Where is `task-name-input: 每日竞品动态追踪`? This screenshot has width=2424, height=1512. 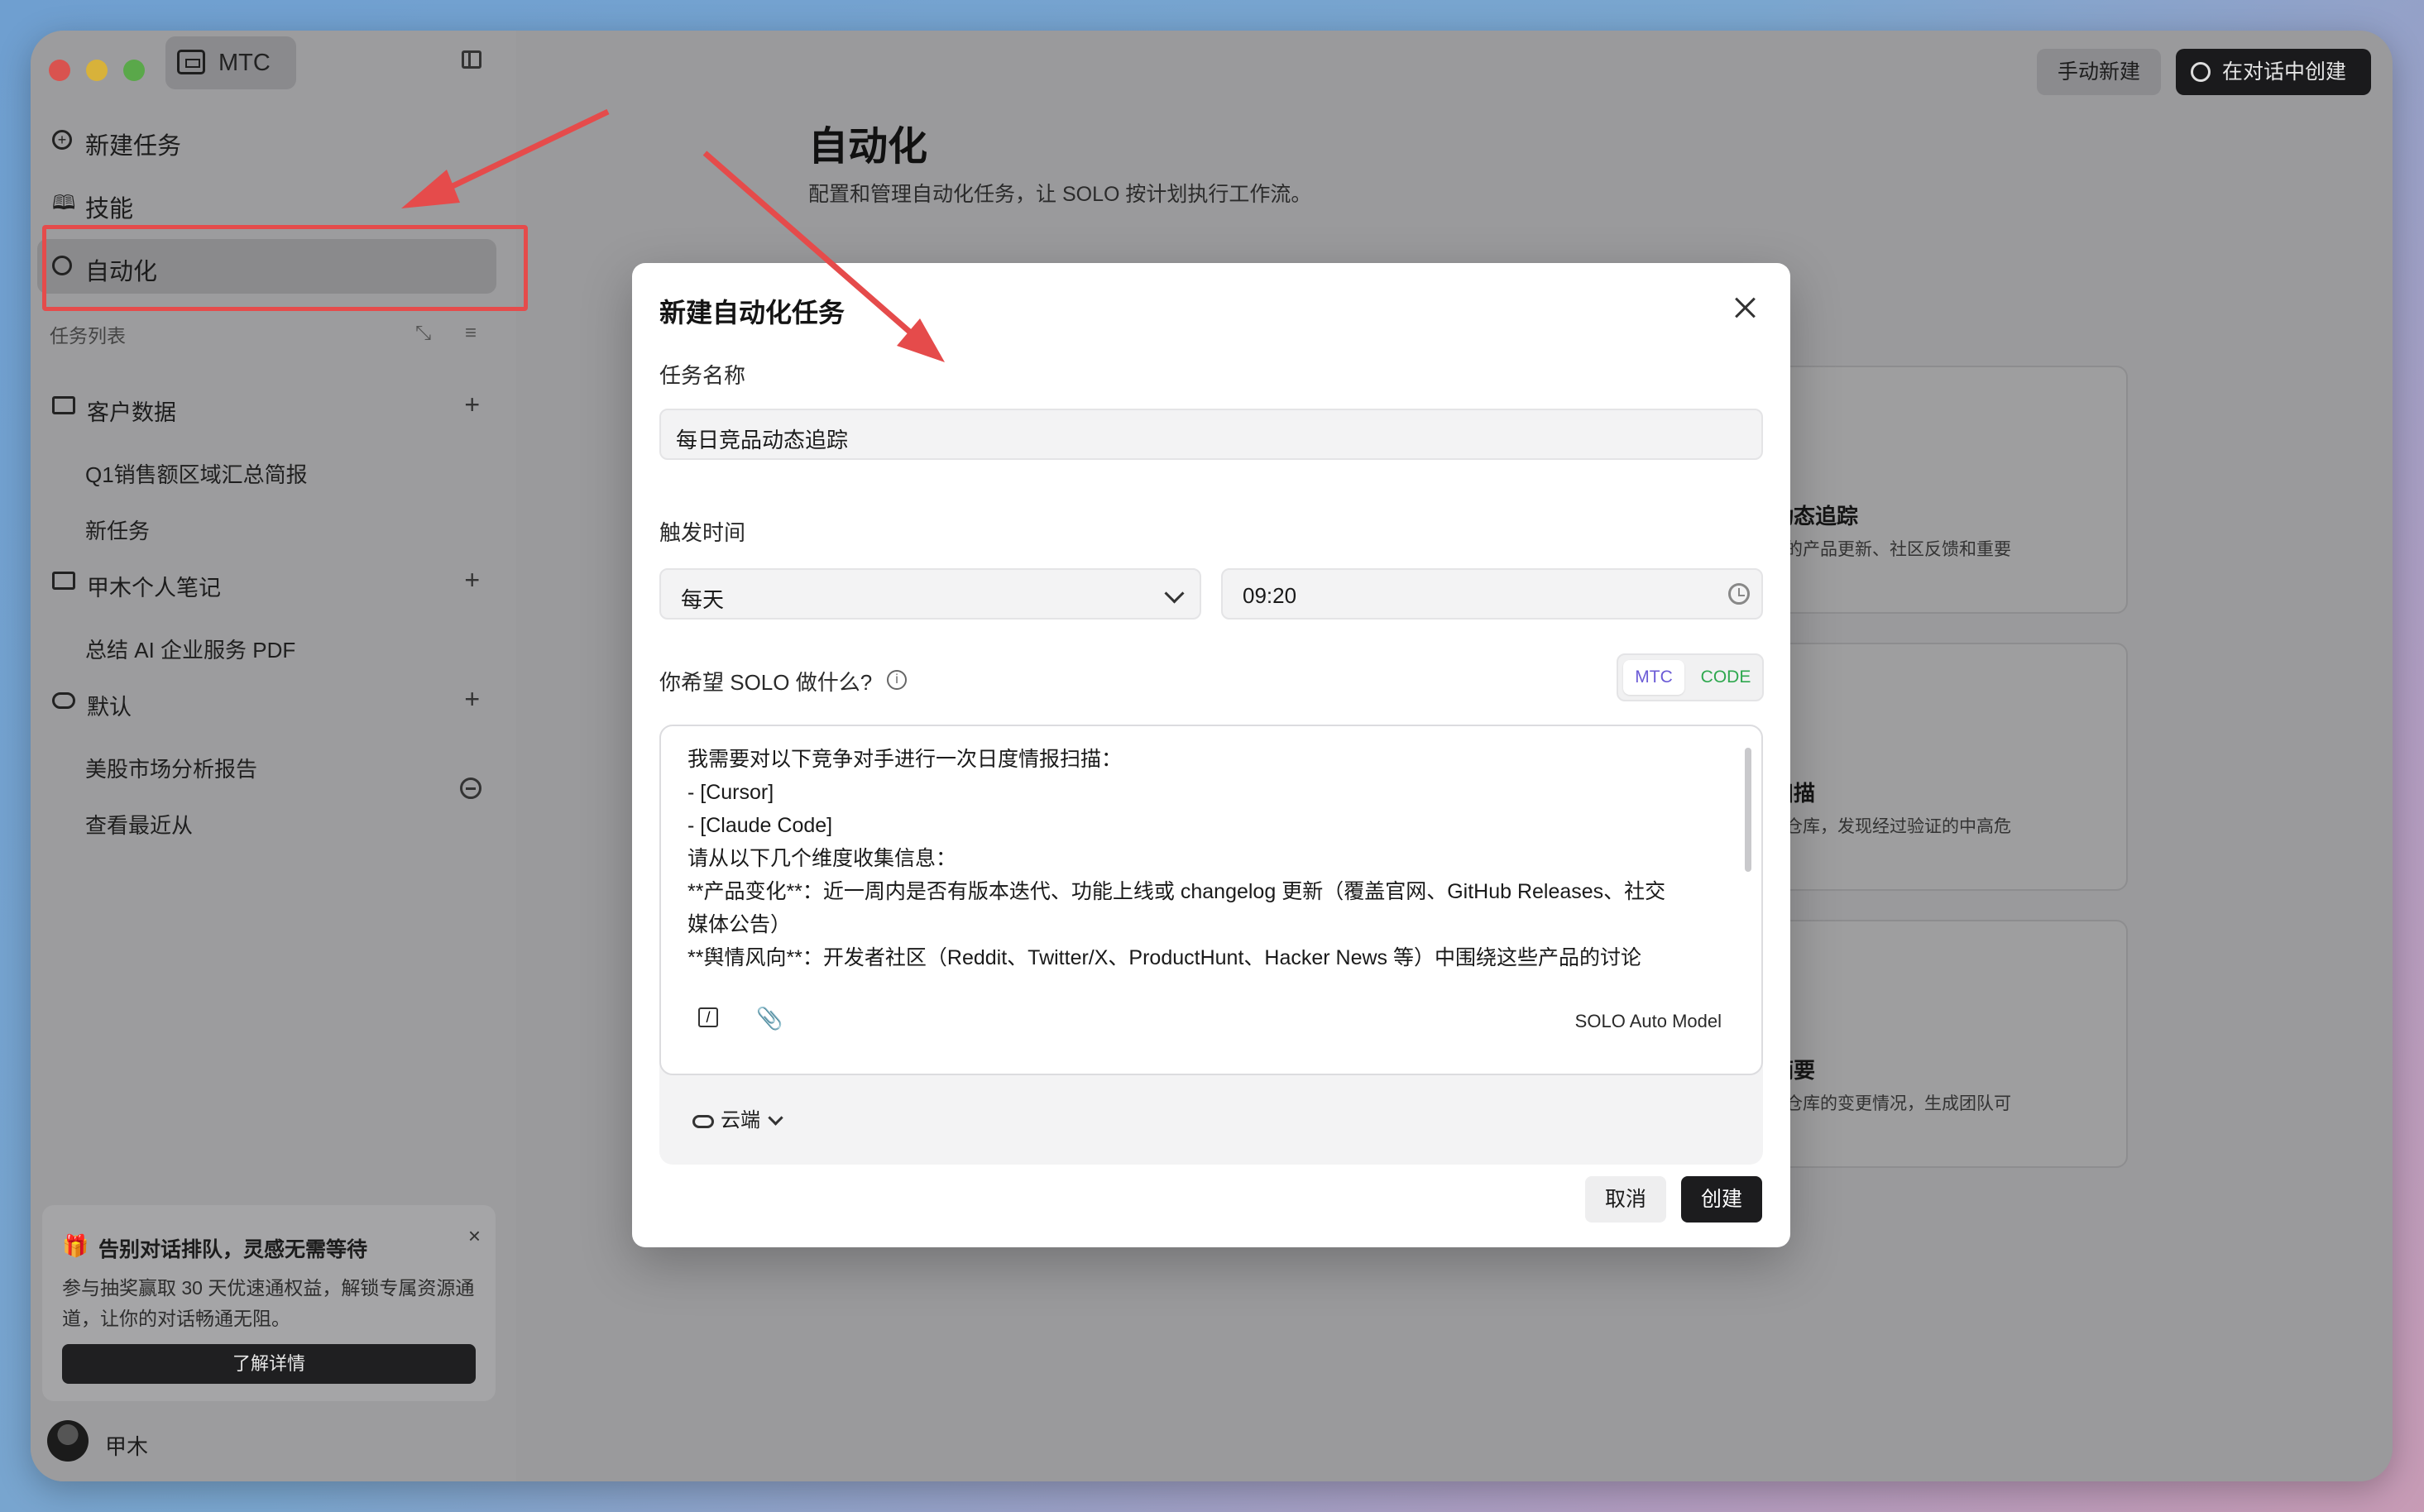 task-name-input: 每日竞品动态追踪 is located at coordinates (1211, 434).